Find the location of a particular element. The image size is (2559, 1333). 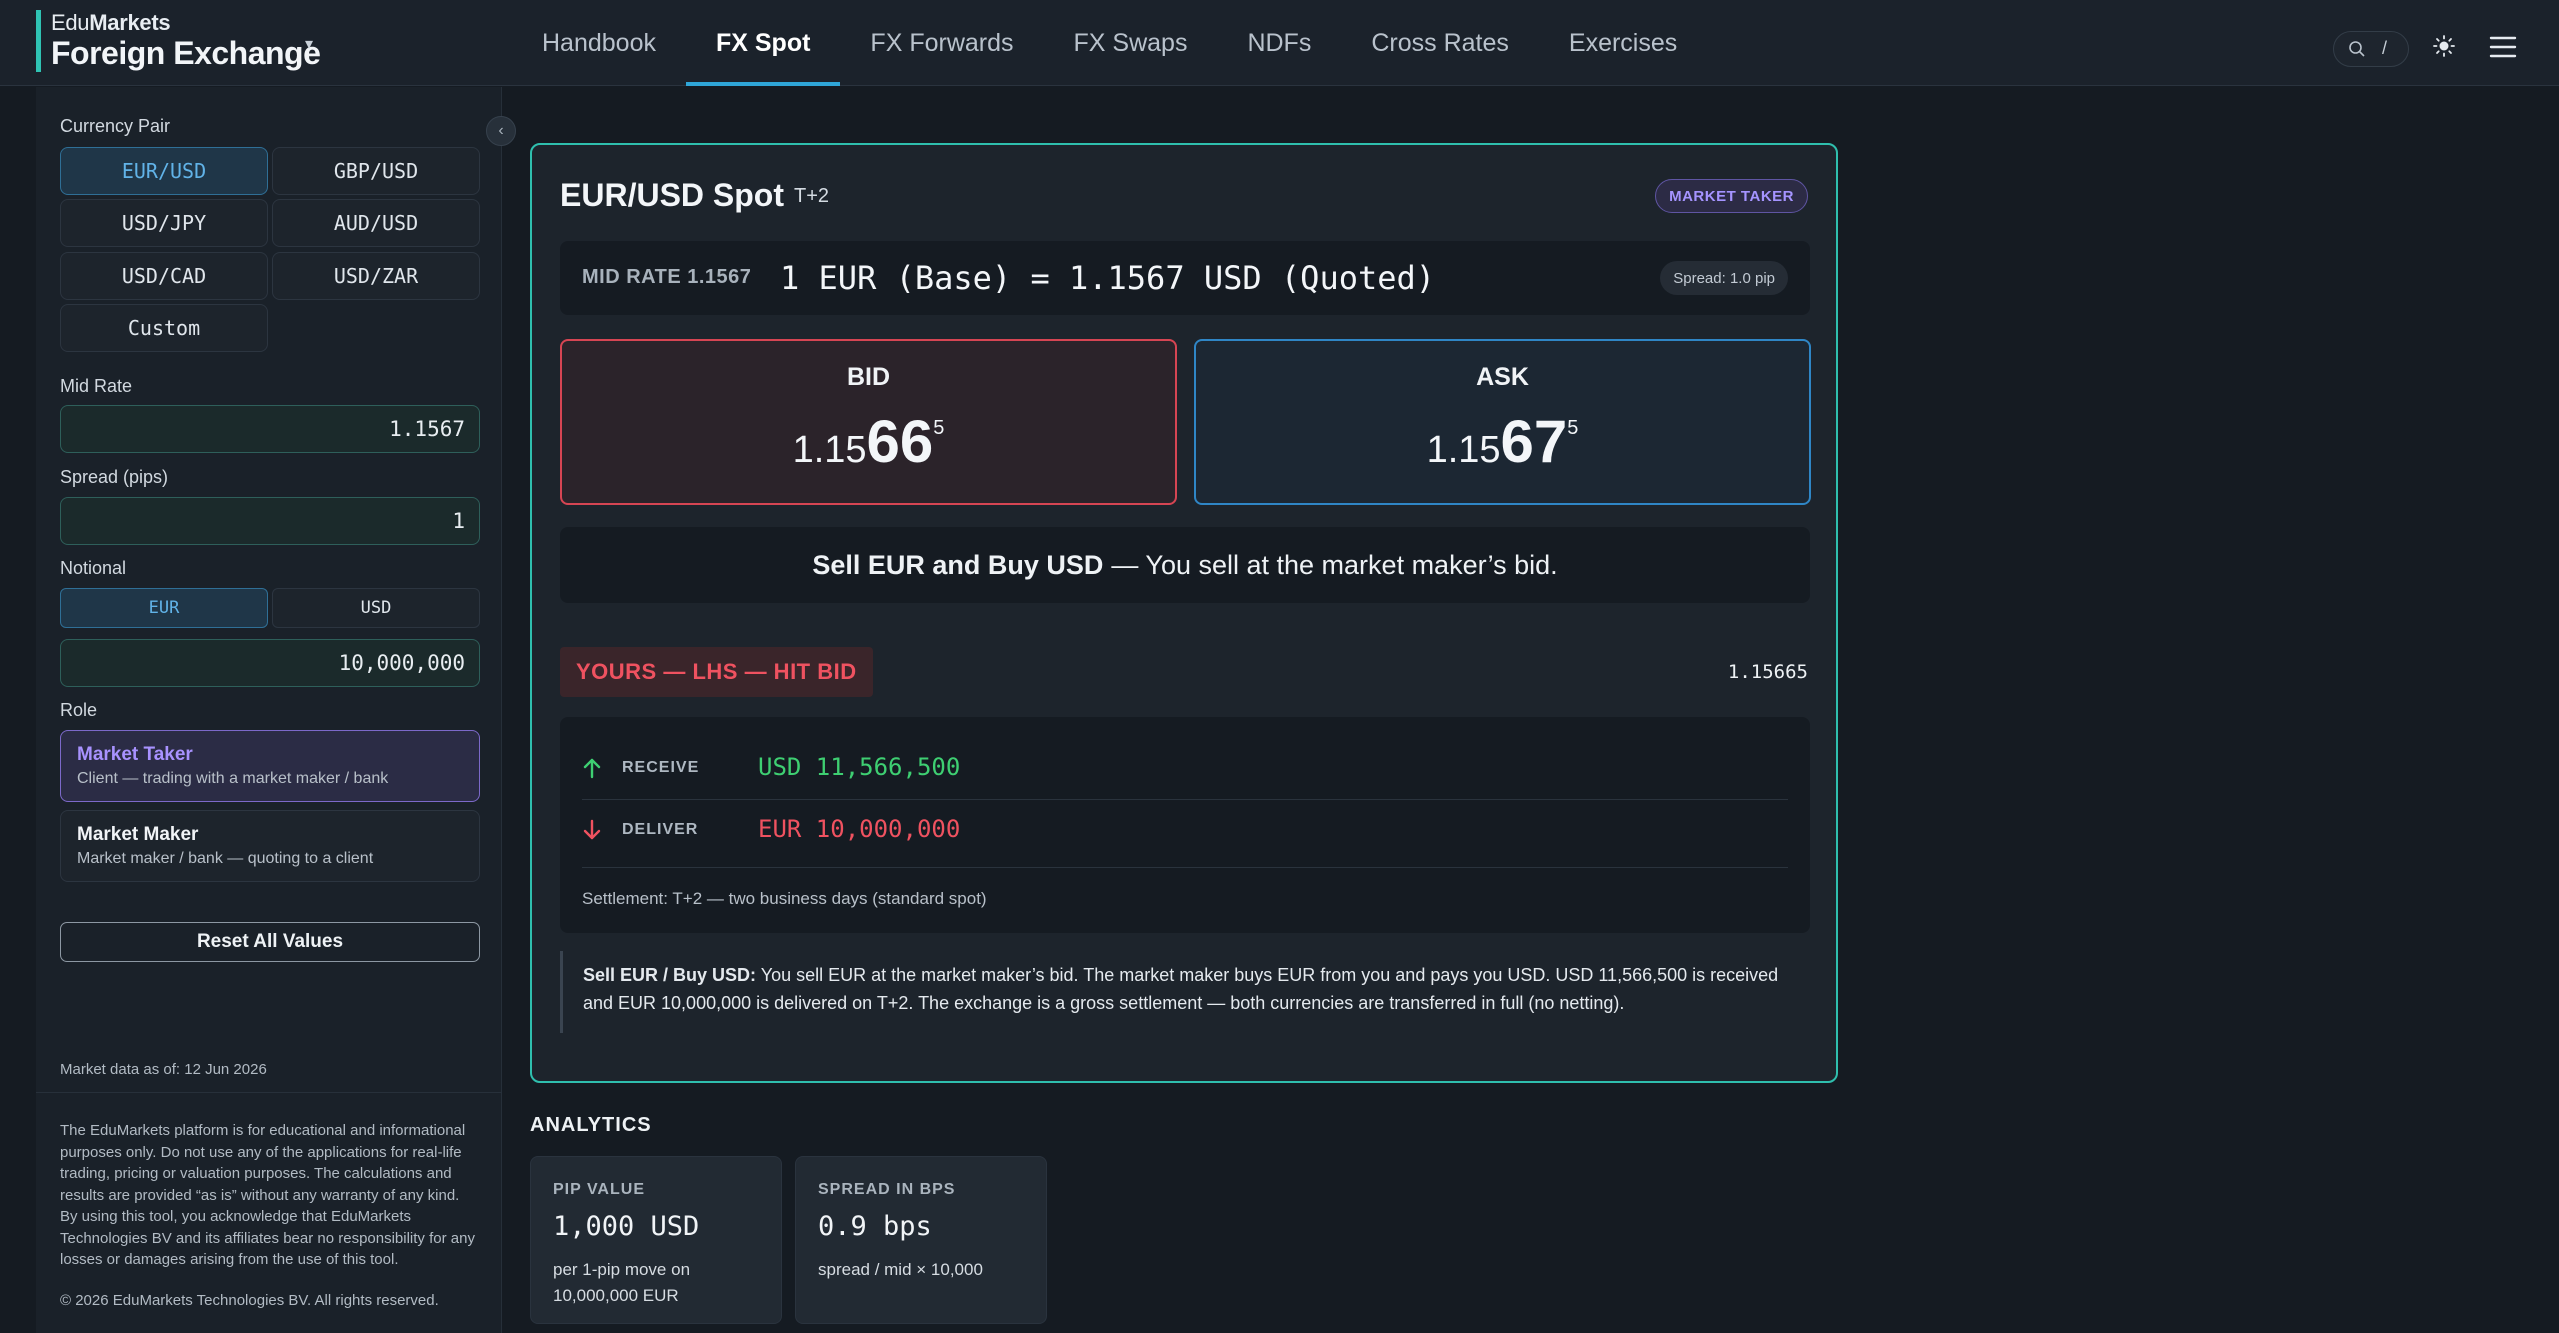

mid-rate-input: 1.1567 is located at coordinates (270, 429).